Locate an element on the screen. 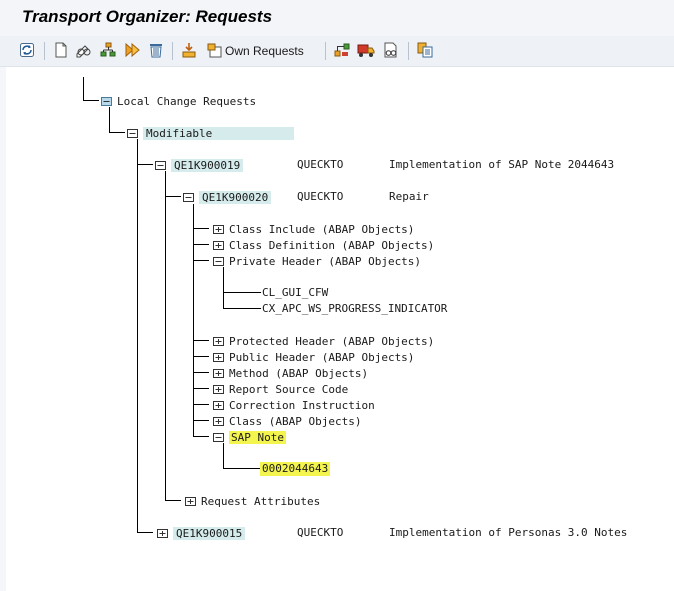 This screenshot has height=591, width=674. tree-node-object: Method (ABAP Objects) is located at coordinates (290, 373).